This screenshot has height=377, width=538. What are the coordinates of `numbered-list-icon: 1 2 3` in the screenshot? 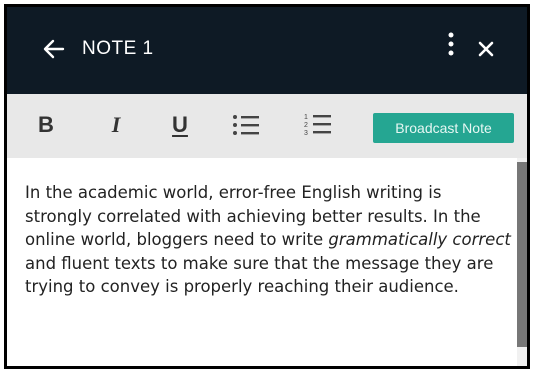 It's located at (317, 125).